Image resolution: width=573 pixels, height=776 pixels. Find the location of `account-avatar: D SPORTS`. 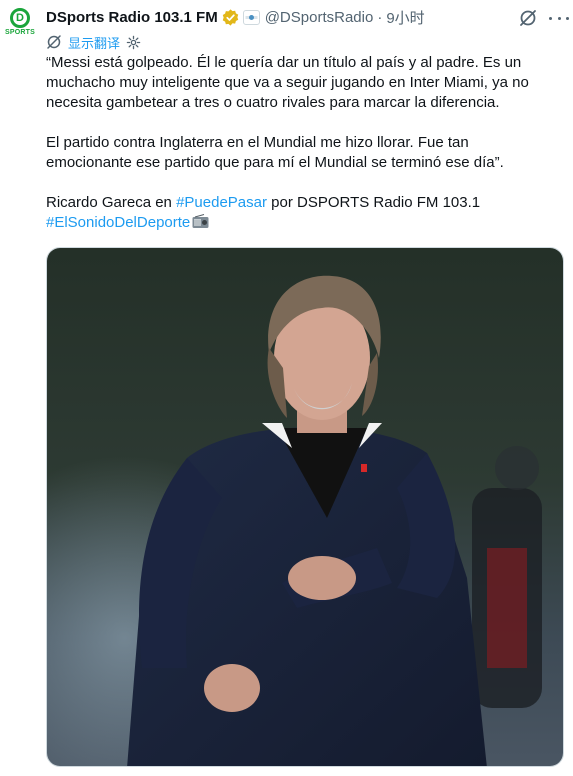

account-avatar: D SPORTS is located at coordinates (20, 28).